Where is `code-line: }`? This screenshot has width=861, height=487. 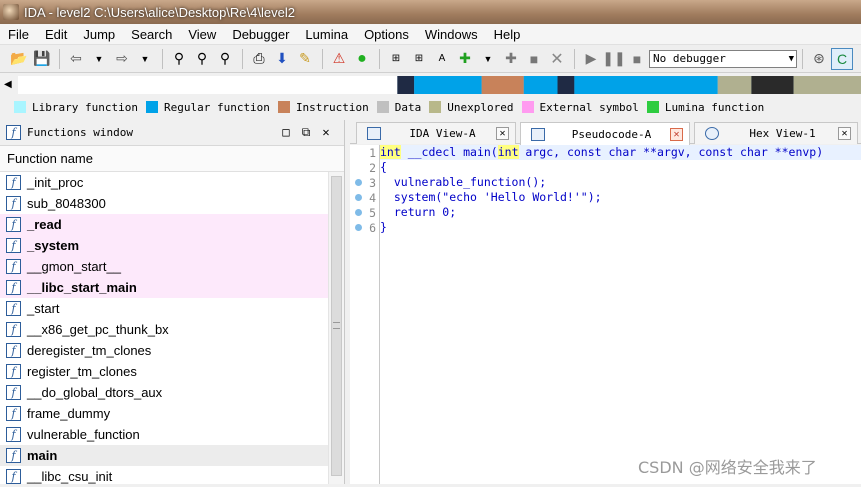
code-line: } is located at coordinates (620, 227).